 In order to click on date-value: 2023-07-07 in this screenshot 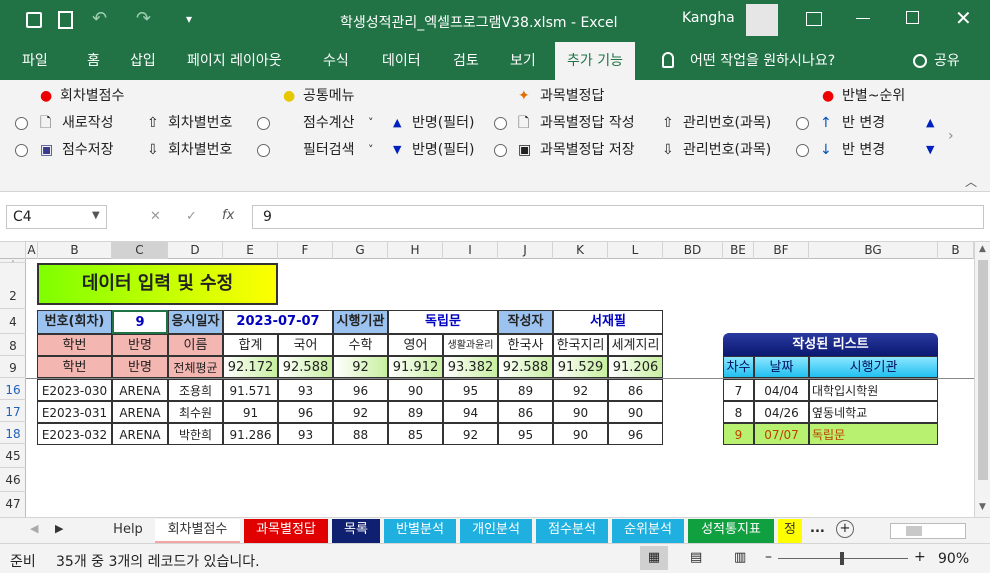, I will do `click(278, 322)`.